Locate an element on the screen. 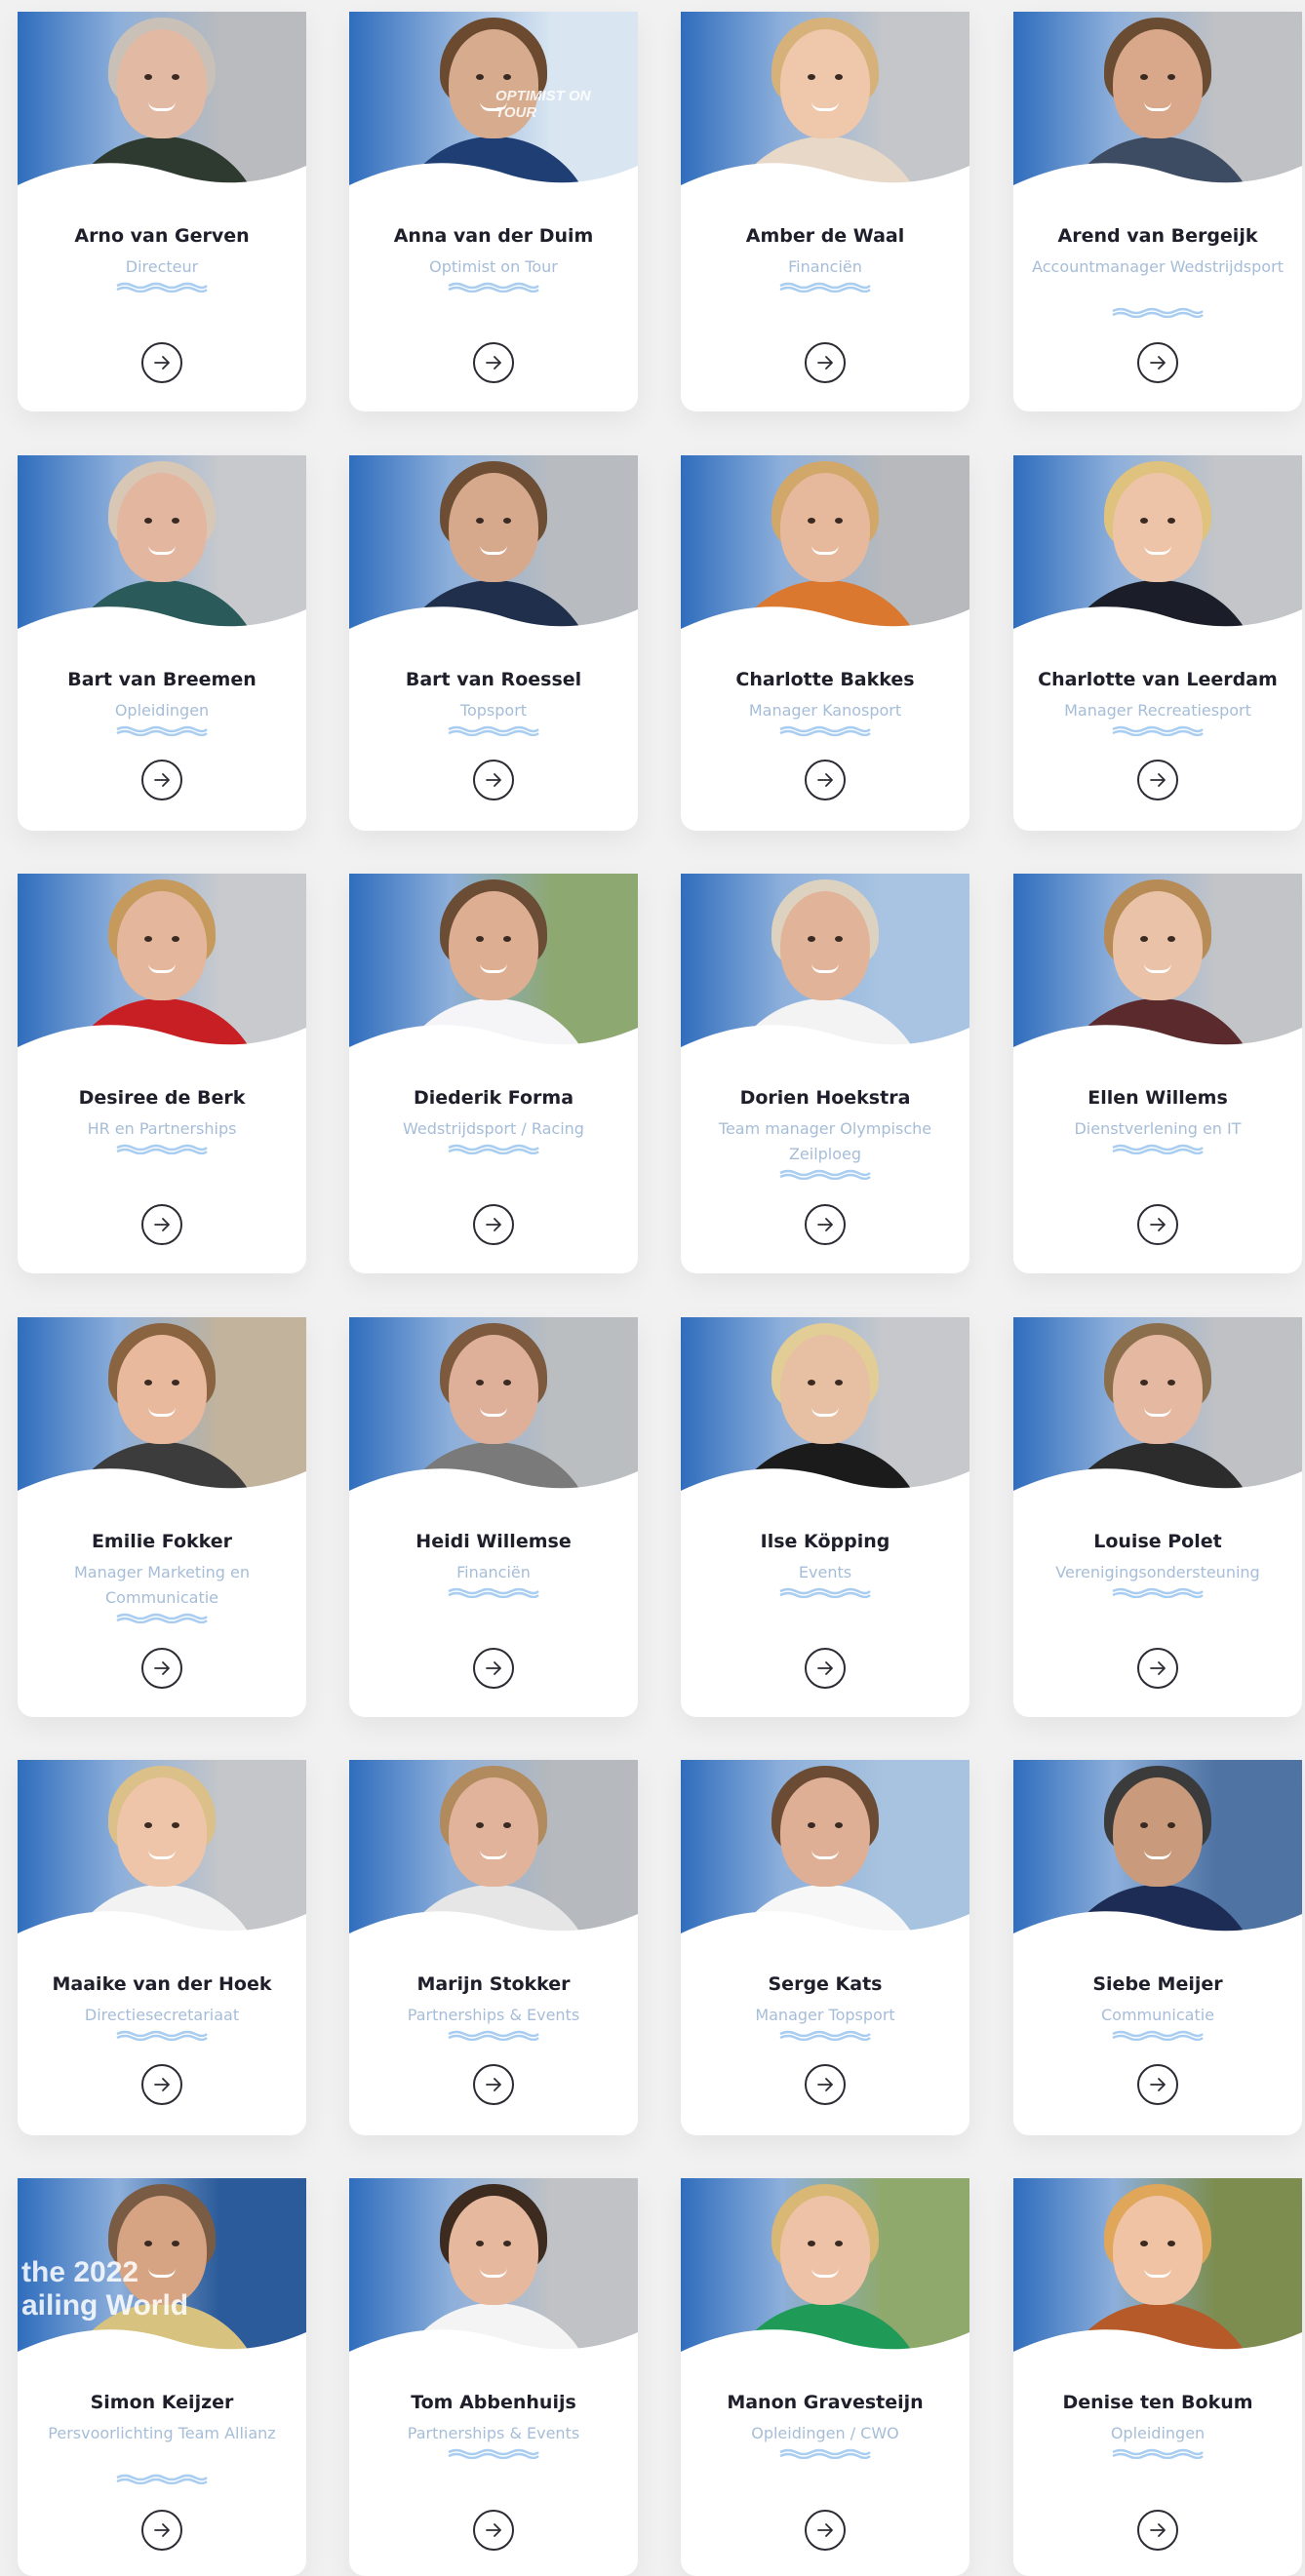 The height and width of the screenshot is (2576, 1305). member-role: Communicatie is located at coordinates (1157, 2015).